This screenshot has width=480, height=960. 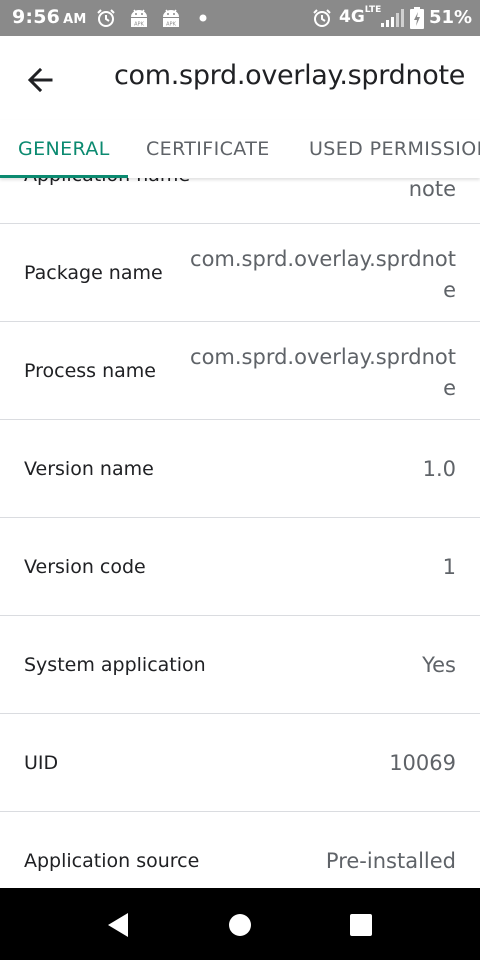 I want to click on list-item: System application Yes, so click(x=240, y=665).